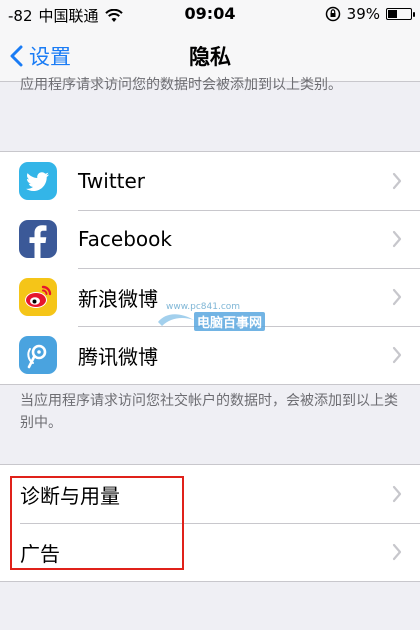  I want to click on tencent-weibo-label: 腾讯微博, so click(118, 356).